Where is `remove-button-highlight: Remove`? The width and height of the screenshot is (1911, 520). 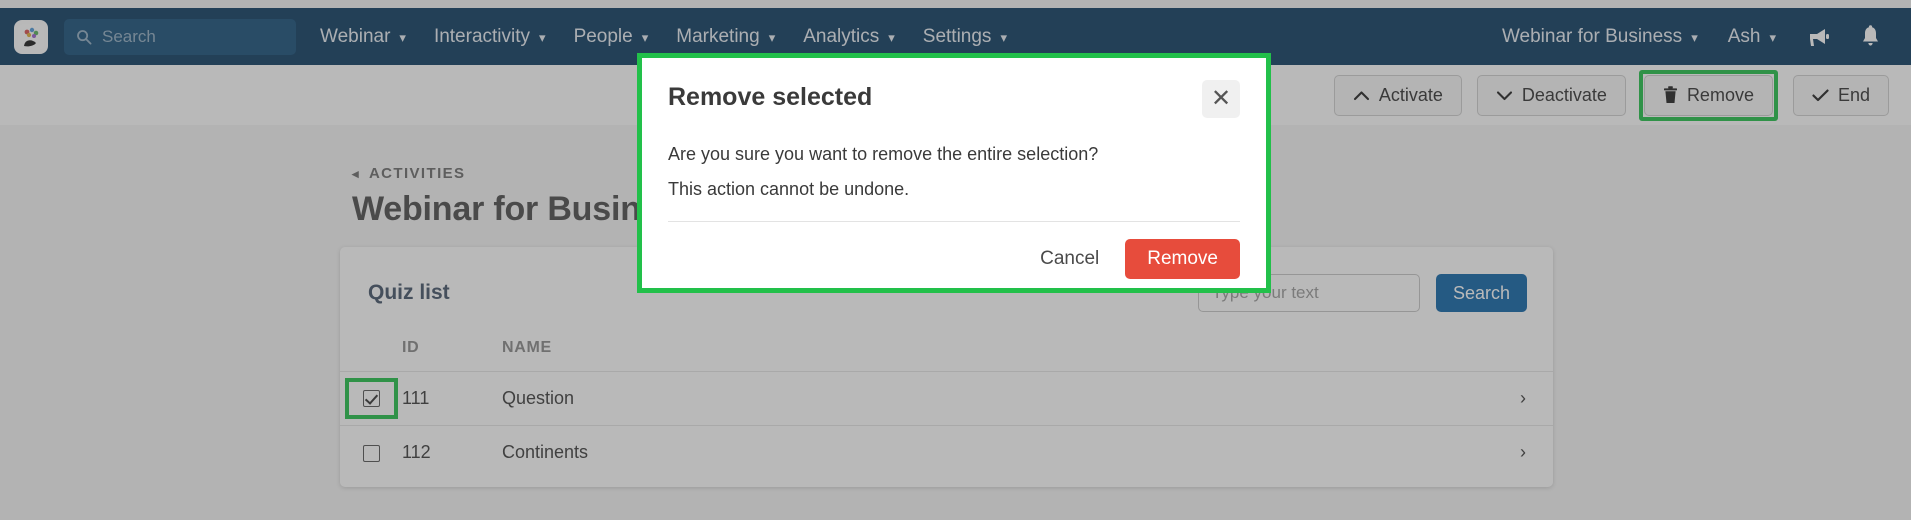 remove-button-highlight: Remove is located at coordinates (1708, 95).